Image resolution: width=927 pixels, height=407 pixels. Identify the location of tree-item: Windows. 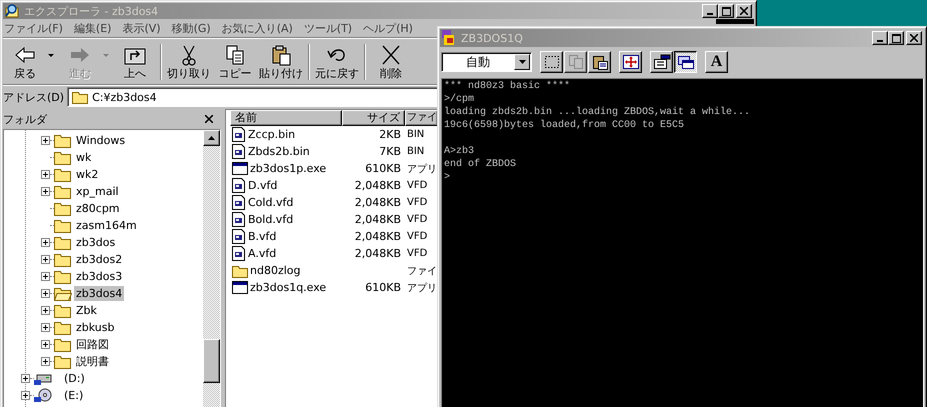
(101, 140).